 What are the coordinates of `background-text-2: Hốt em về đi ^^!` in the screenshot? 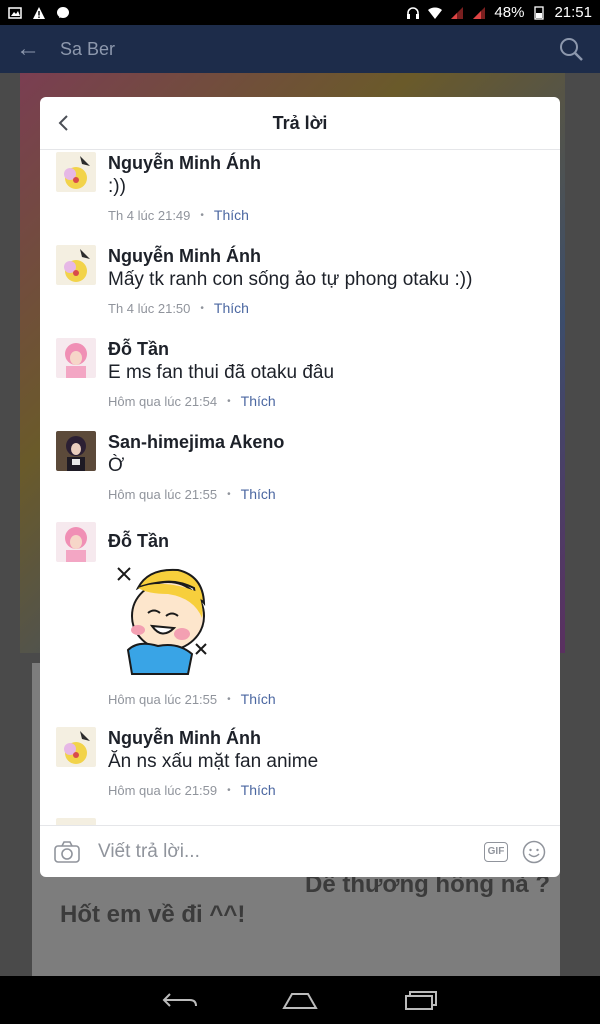 It's located at (153, 914).